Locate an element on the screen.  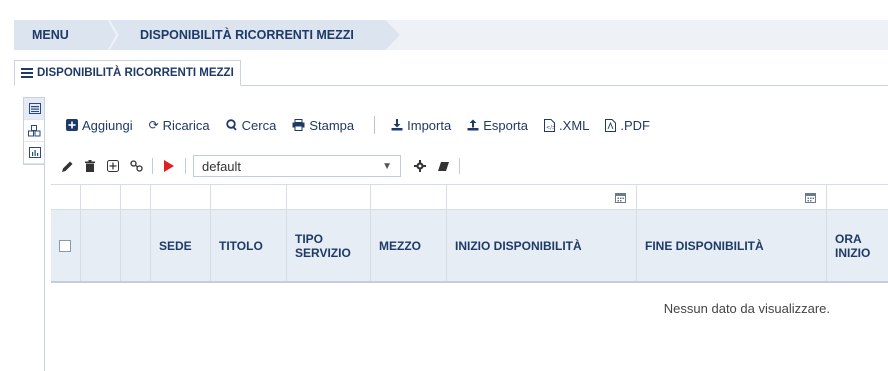
filter-cell-fine is located at coordinates (732, 197).